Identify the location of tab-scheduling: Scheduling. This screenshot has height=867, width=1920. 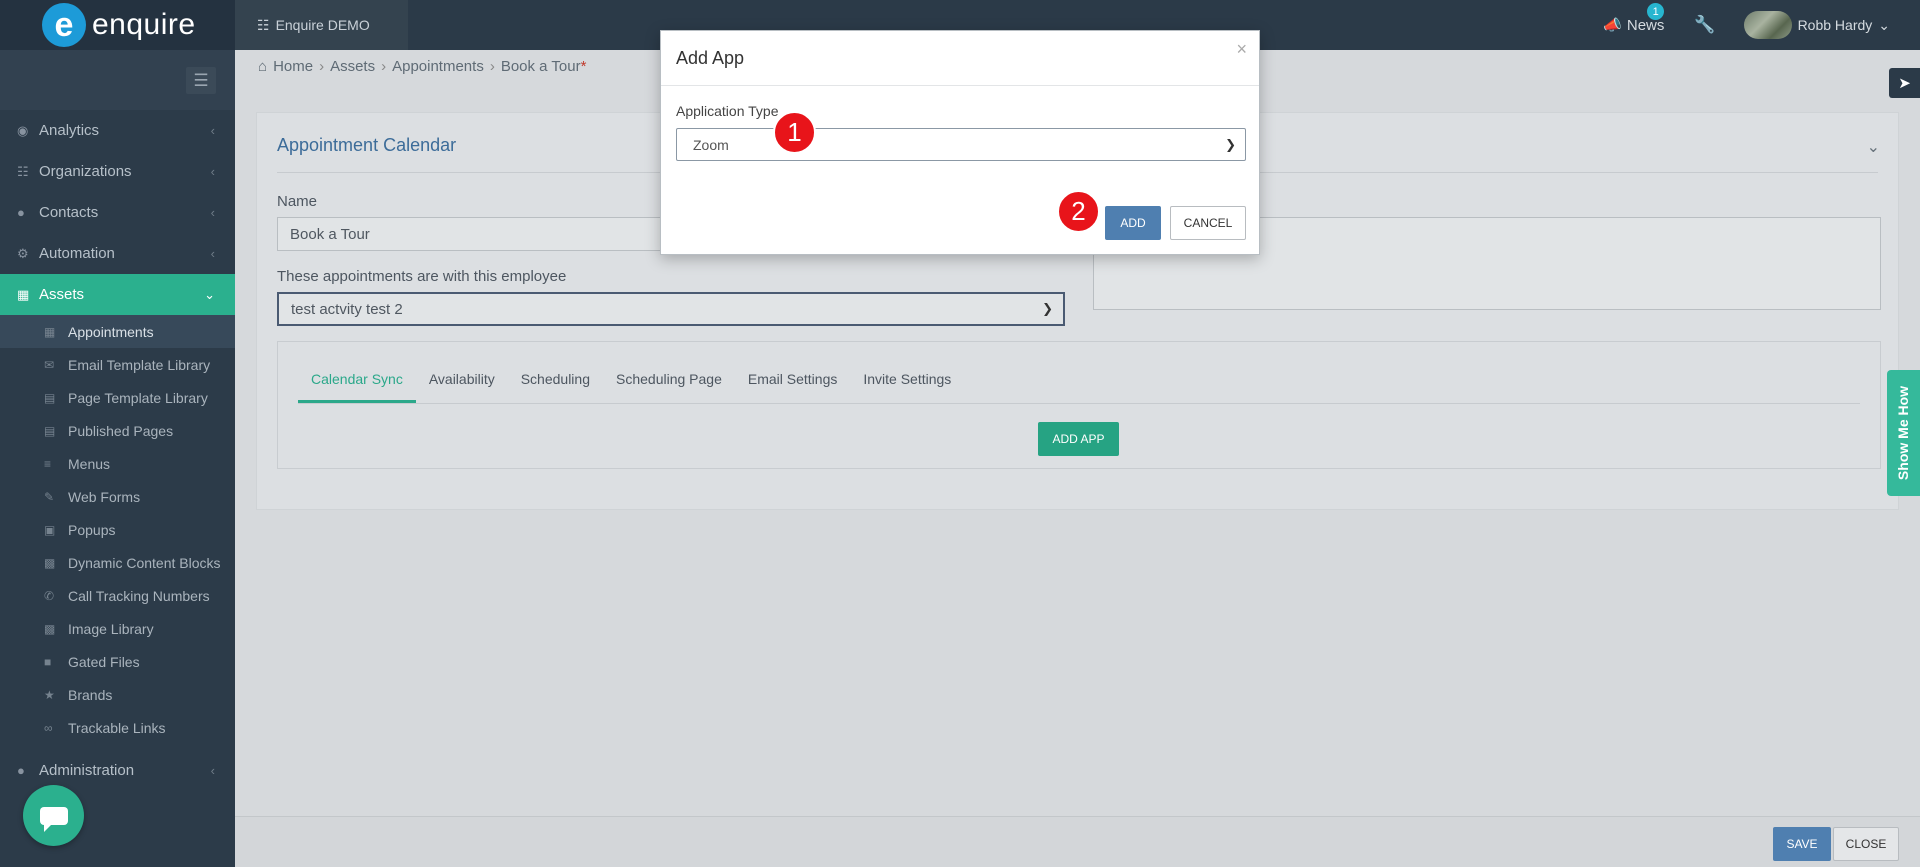
(555, 387).